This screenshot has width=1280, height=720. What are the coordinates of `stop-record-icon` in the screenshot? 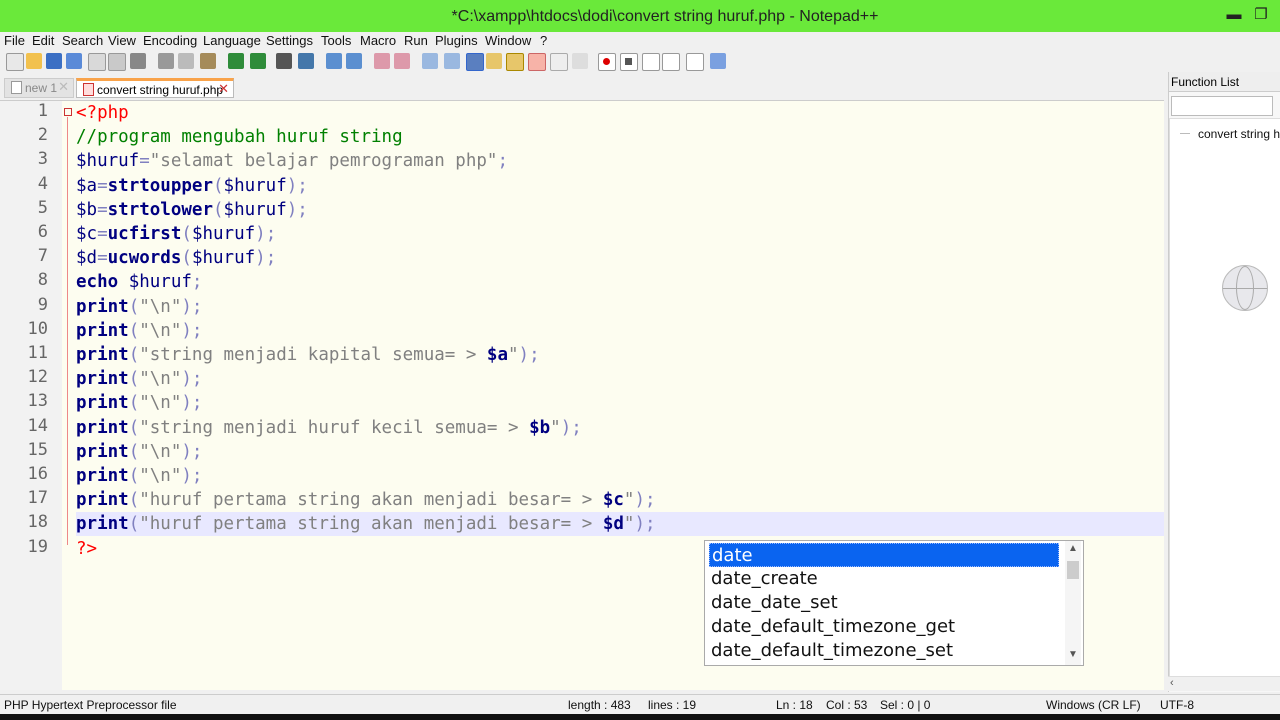 It's located at (629, 62).